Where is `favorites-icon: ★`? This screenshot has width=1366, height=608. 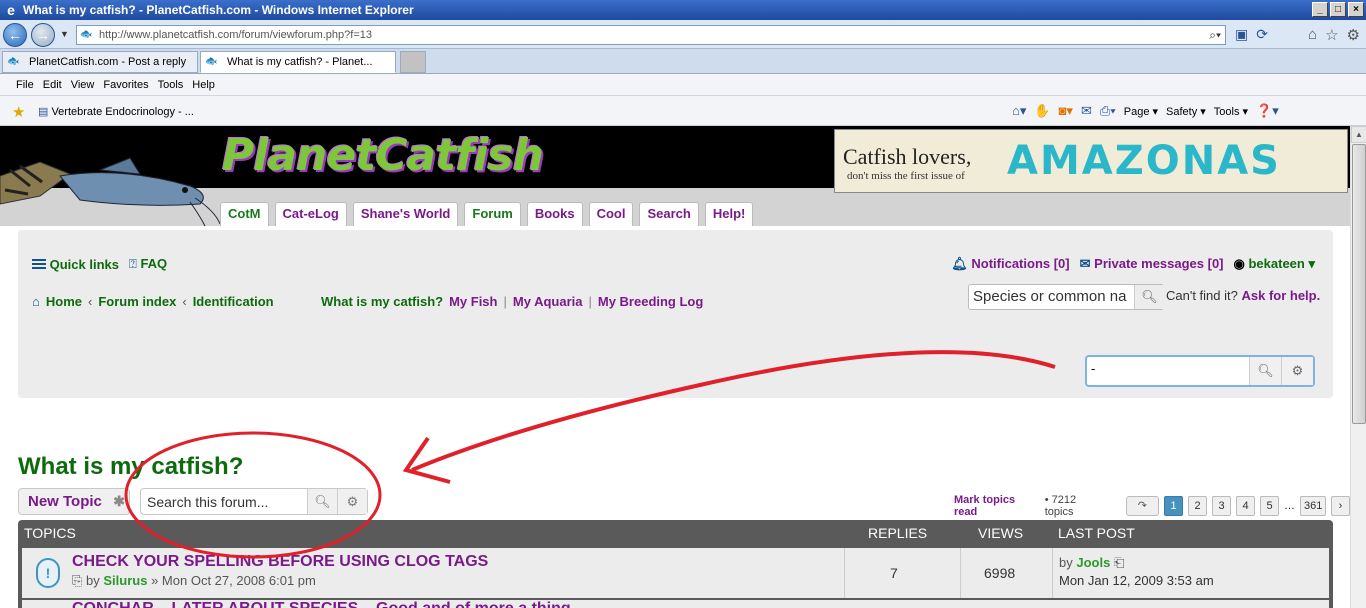
favorites-icon: ★ is located at coordinates (18, 112).